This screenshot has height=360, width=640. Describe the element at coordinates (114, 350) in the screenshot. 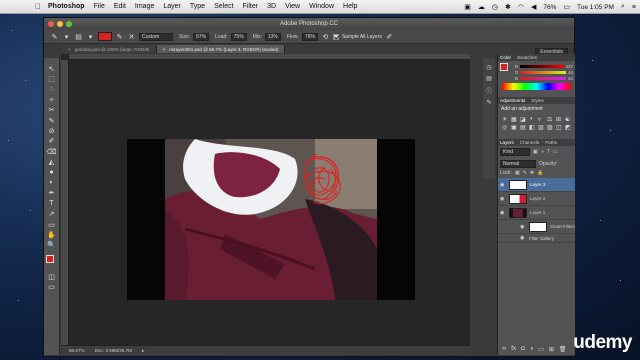

I see `doc-size: Doc: 3.96M/25.7M` at that location.